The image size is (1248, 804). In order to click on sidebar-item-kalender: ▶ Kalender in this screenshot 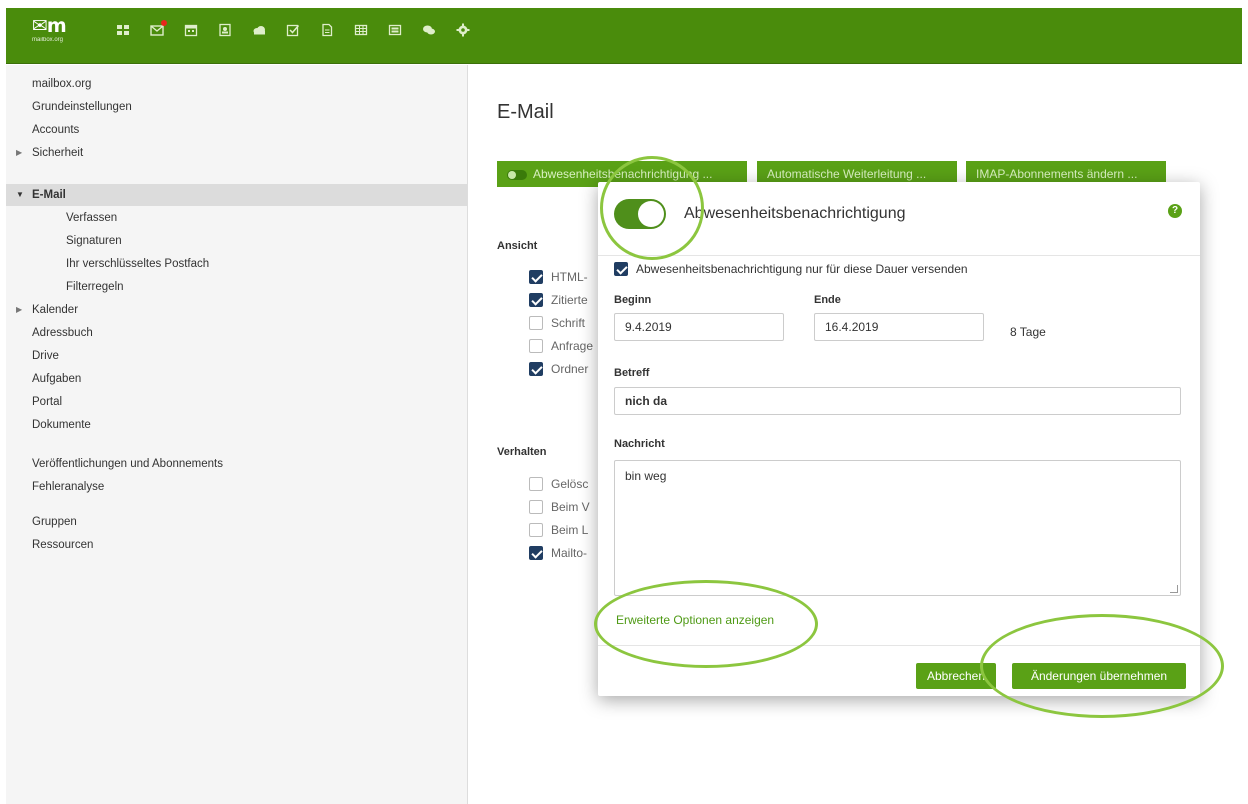, I will do `click(236, 310)`.